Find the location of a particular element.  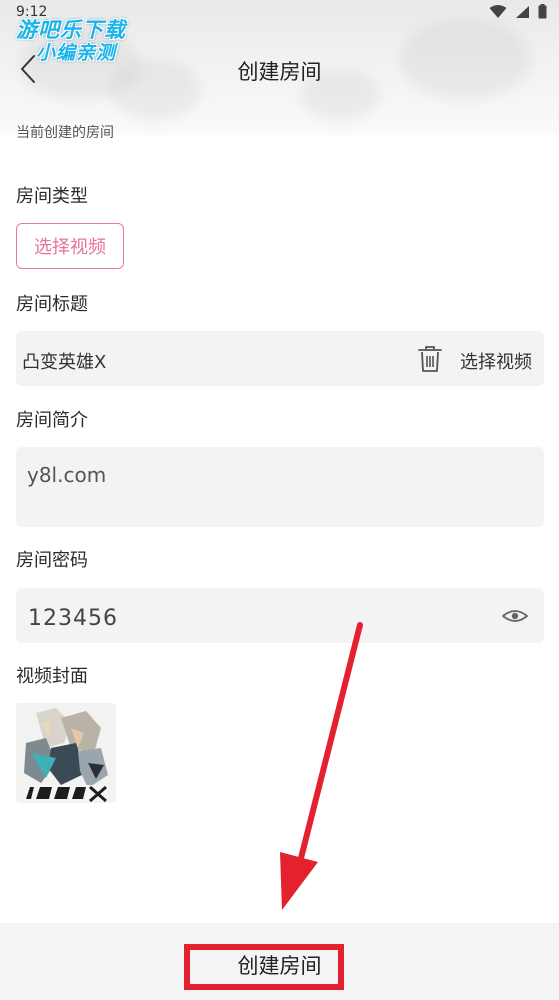

room-title-value: 凸变英雄X is located at coordinates (64, 362).